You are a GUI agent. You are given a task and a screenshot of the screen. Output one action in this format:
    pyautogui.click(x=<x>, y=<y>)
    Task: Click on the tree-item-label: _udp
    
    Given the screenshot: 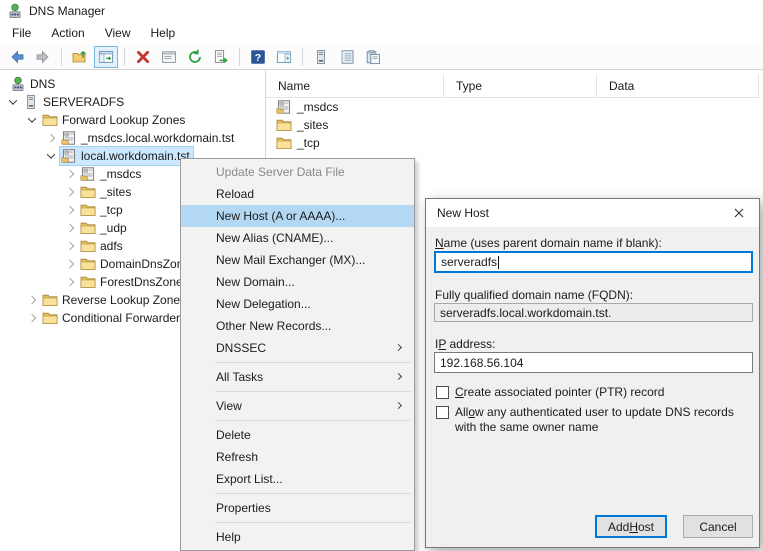 What is the action you would take?
    pyautogui.click(x=113, y=228)
    